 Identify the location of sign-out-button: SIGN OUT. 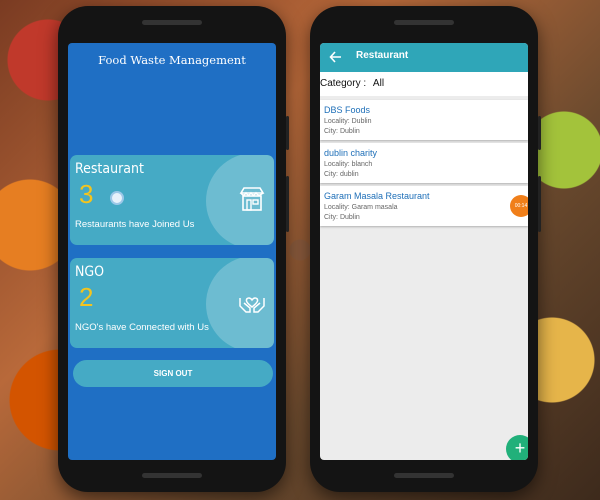
(173, 373).